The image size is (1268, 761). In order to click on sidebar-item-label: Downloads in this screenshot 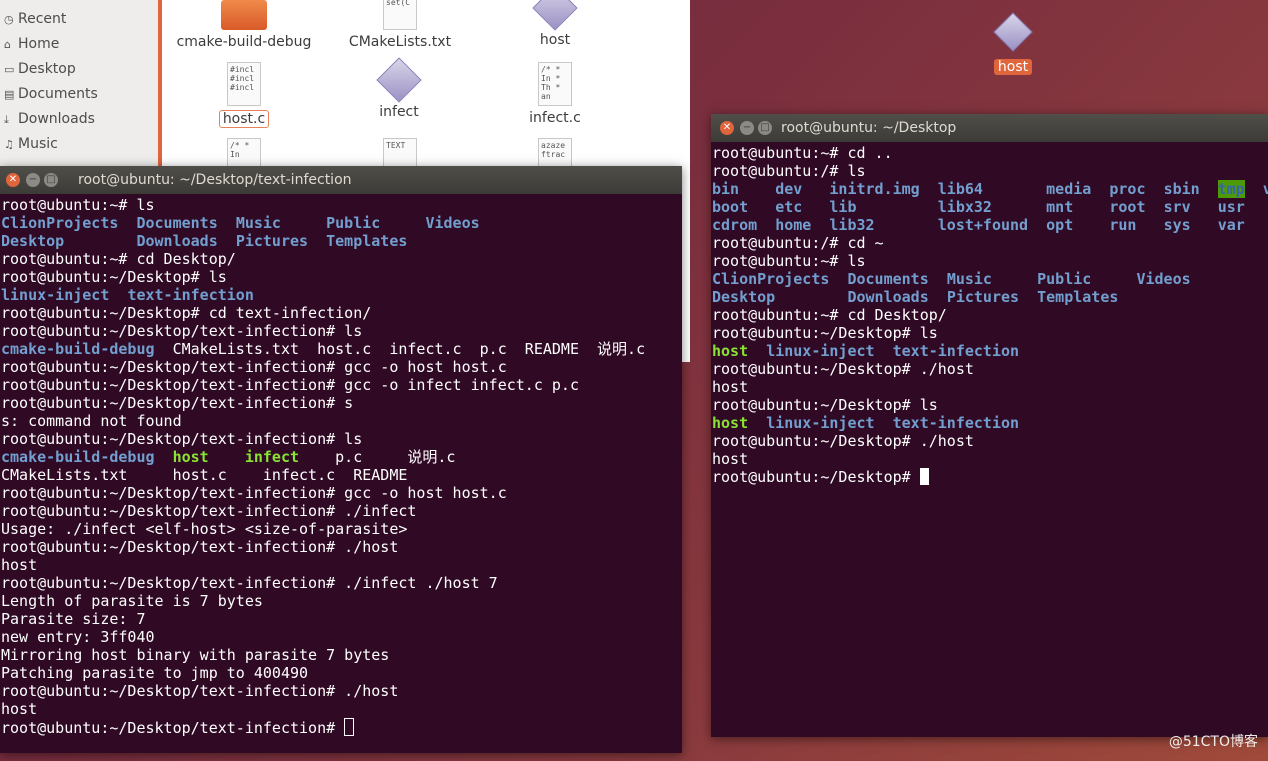, I will do `click(56, 119)`.